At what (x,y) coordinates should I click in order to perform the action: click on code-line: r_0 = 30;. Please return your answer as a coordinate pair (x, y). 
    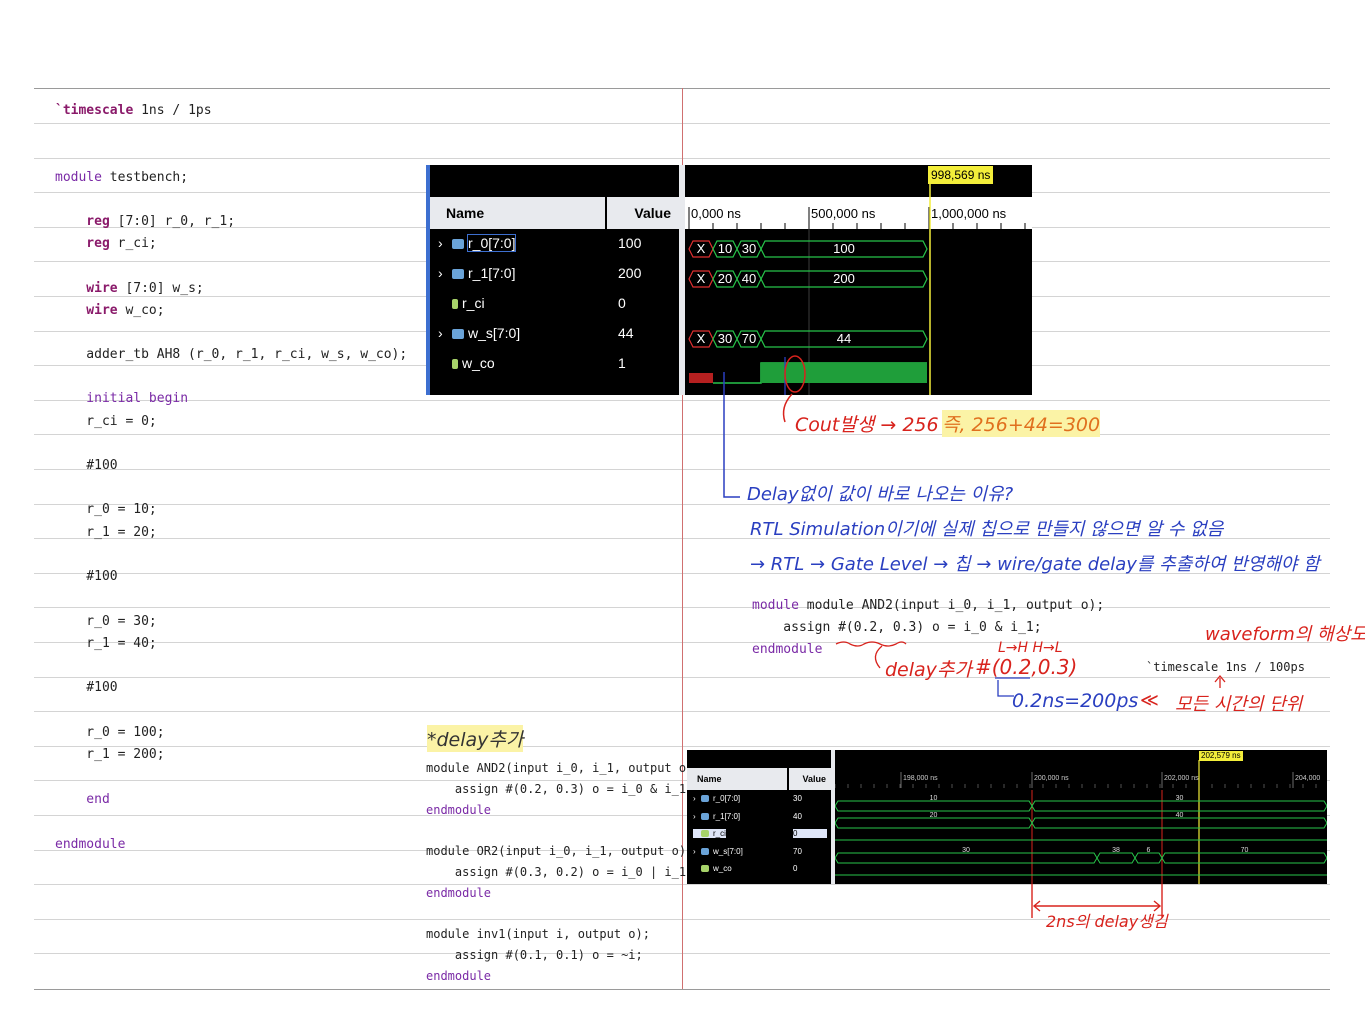
    Looking at the image, I should click on (105, 622).